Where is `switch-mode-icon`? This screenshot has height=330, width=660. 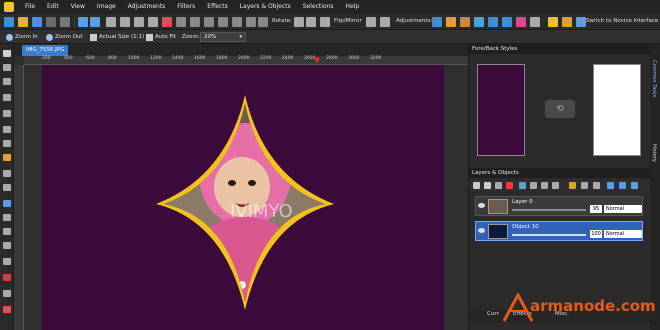
switch-mode-icon is located at coordinates (581, 22).